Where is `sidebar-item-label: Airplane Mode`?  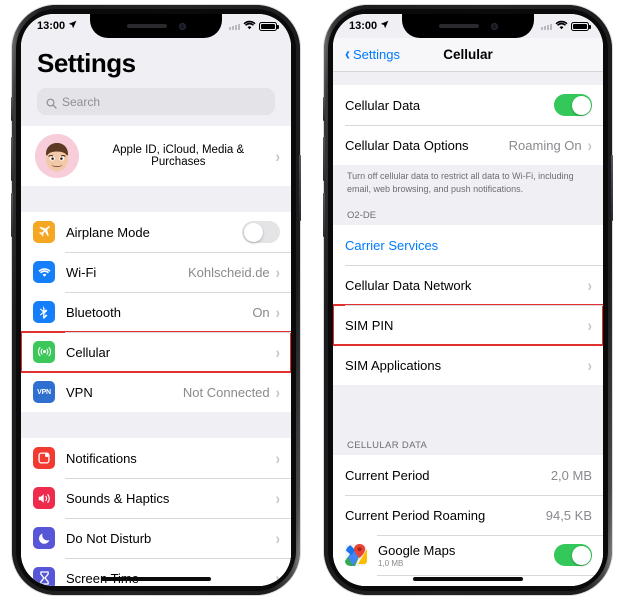 sidebar-item-label: Airplane Mode is located at coordinates (108, 232).